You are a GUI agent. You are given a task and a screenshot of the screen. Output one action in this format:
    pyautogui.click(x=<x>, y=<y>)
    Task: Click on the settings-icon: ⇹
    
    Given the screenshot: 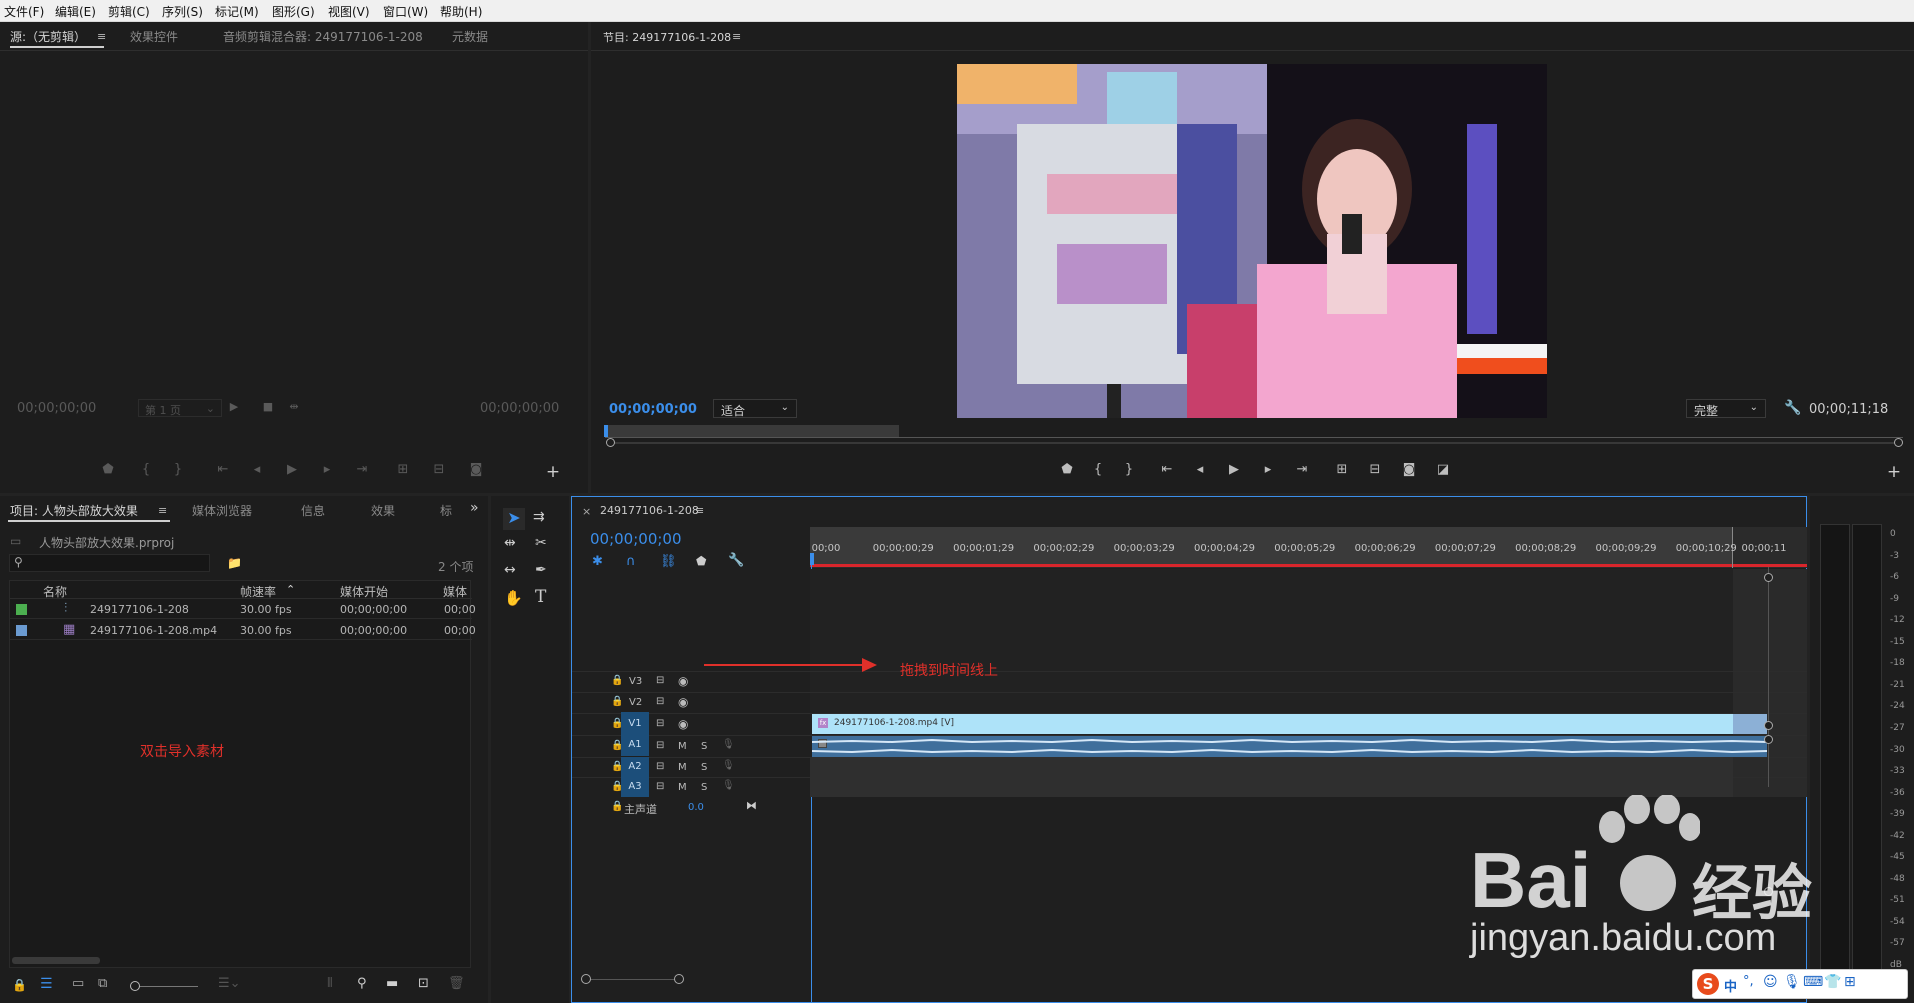 What is the action you would take?
    pyautogui.click(x=294, y=406)
    